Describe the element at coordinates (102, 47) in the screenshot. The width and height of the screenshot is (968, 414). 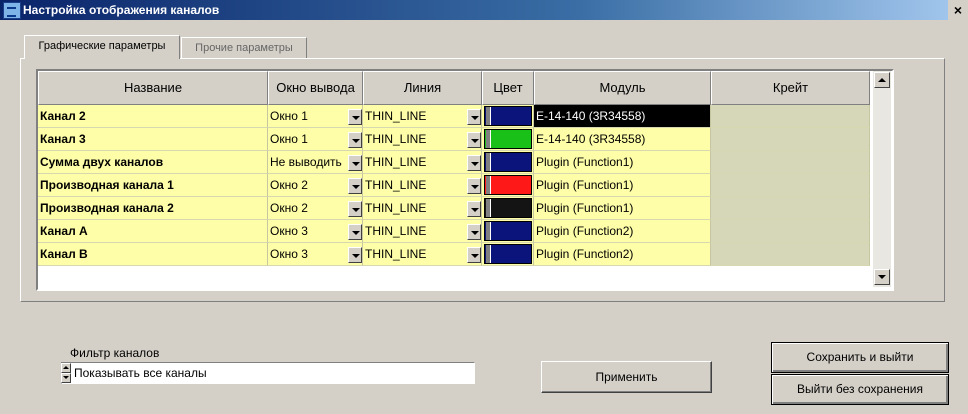
I see `tab-graphic-params: Графические параметры` at that location.